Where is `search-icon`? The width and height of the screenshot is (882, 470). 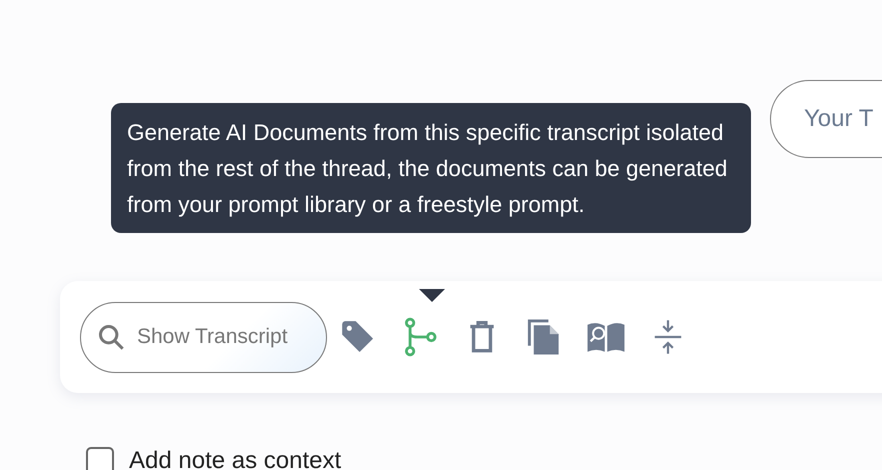
search-icon is located at coordinates (111, 337).